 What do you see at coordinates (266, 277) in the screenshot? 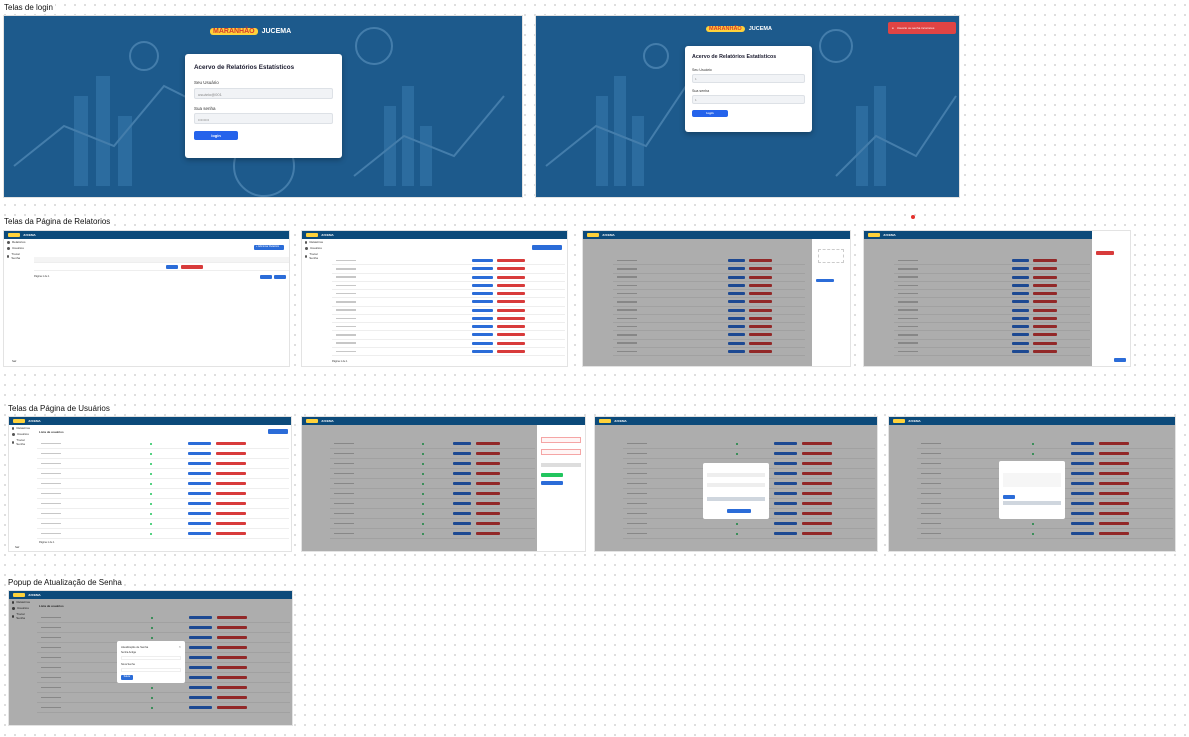
I see `prev-button` at bounding box center [266, 277].